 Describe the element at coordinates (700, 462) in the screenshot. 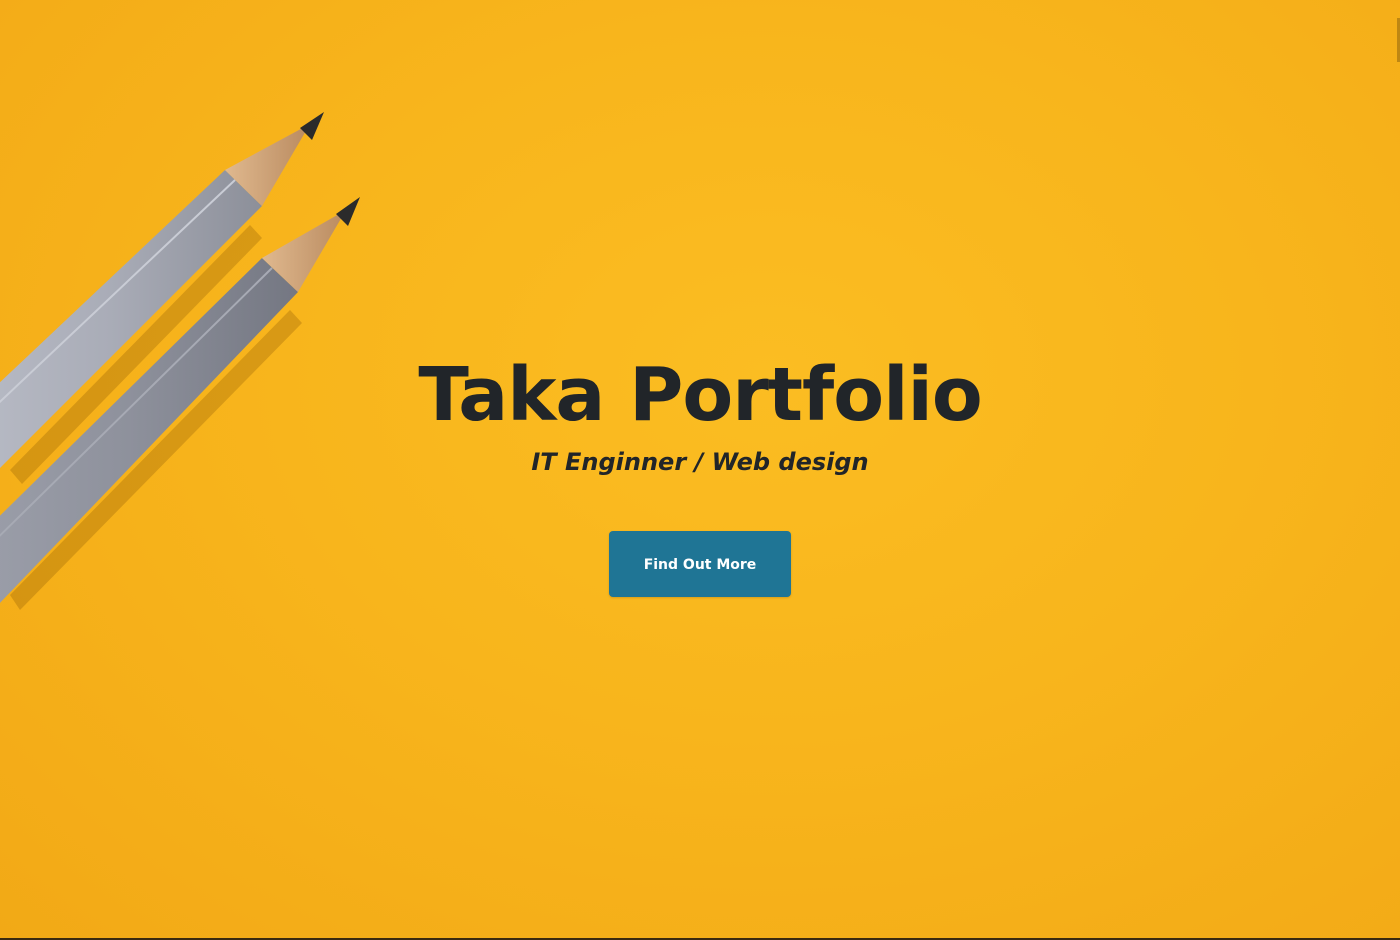

I see `page-subtitle: IT Enginner / Web design` at that location.